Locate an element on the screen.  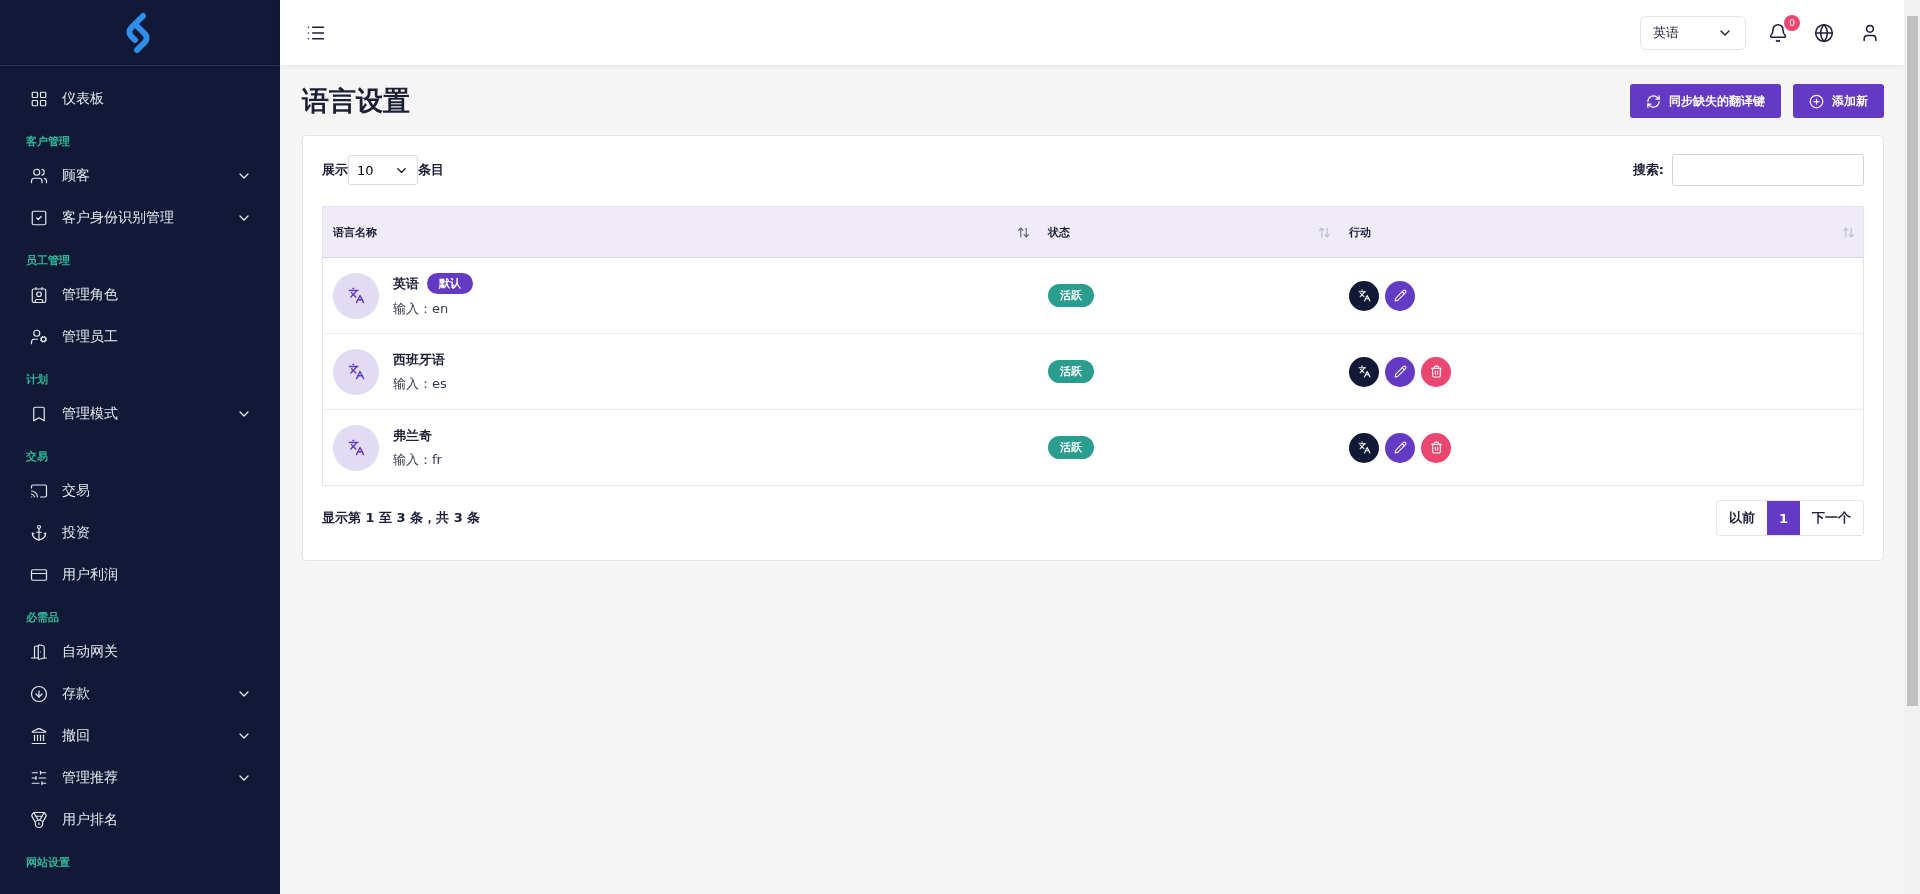
sidebar-item: 管理员工 is located at coordinates (140, 337).